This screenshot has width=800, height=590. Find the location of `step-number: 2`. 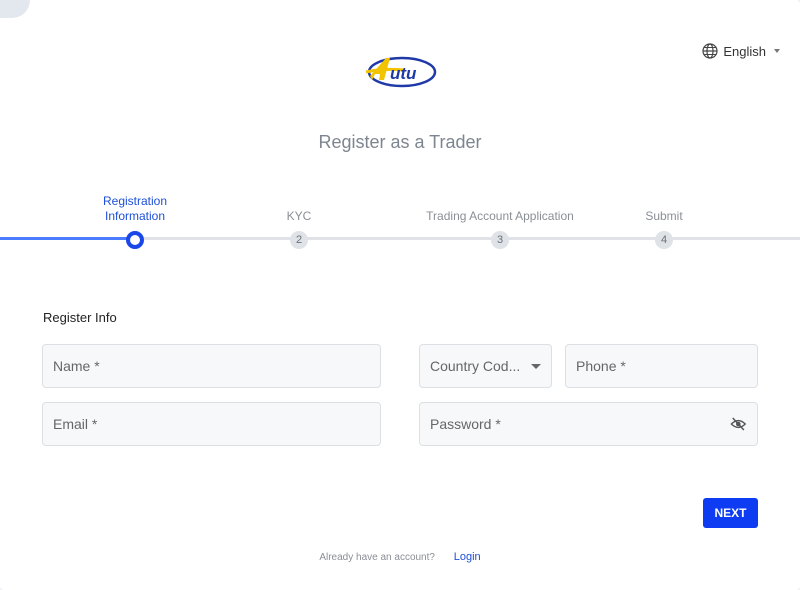

step-number: 2 is located at coordinates (299, 240).